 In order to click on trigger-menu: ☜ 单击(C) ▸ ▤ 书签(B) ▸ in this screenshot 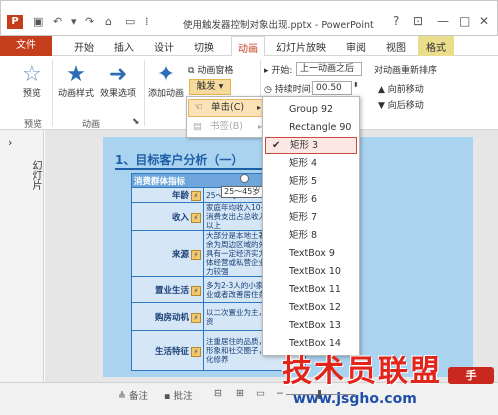, I will do `click(227, 117)`.